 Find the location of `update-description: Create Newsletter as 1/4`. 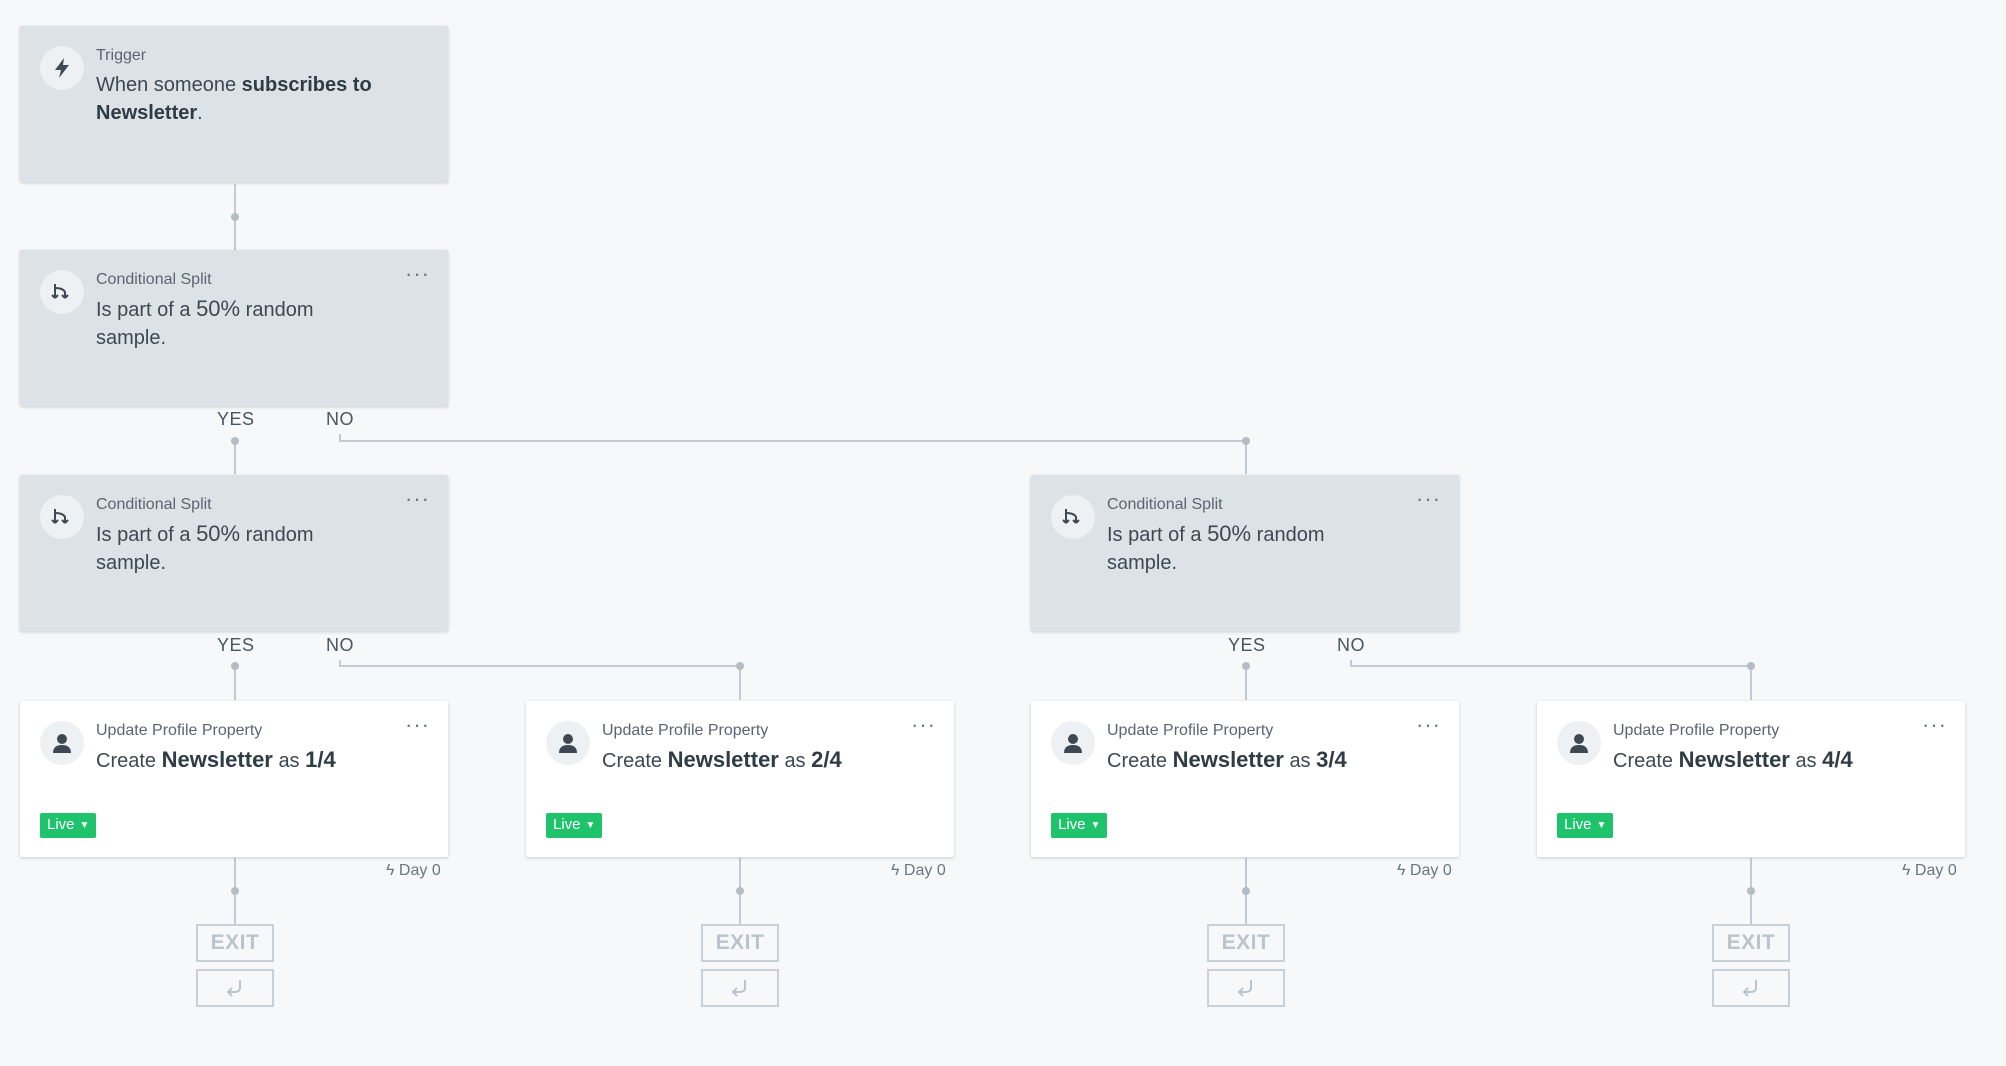

update-description: Create Newsletter as 1/4 is located at coordinates (216, 759).